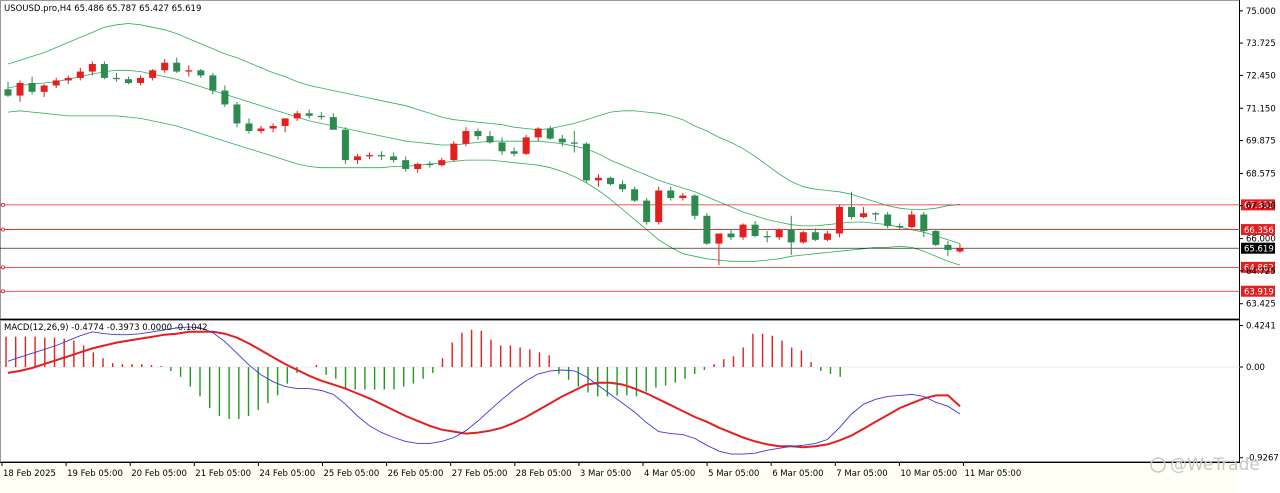 The width and height of the screenshot is (1280, 493). I want to click on time-tick-label: 3 Mar 05:00, so click(605, 474).